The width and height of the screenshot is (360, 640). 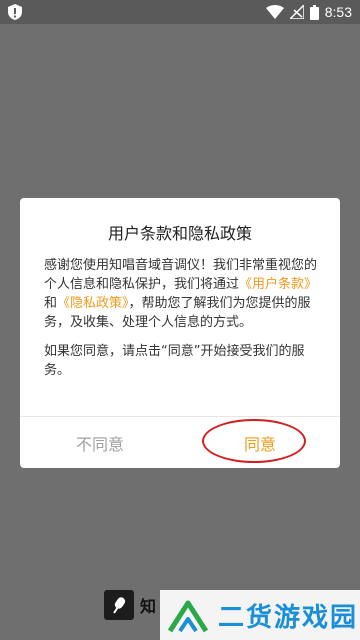 What do you see at coordinates (179, 233) in the screenshot?
I see `dialog-title: 用户条款和隐私政策` at bounding box center [179, 233].